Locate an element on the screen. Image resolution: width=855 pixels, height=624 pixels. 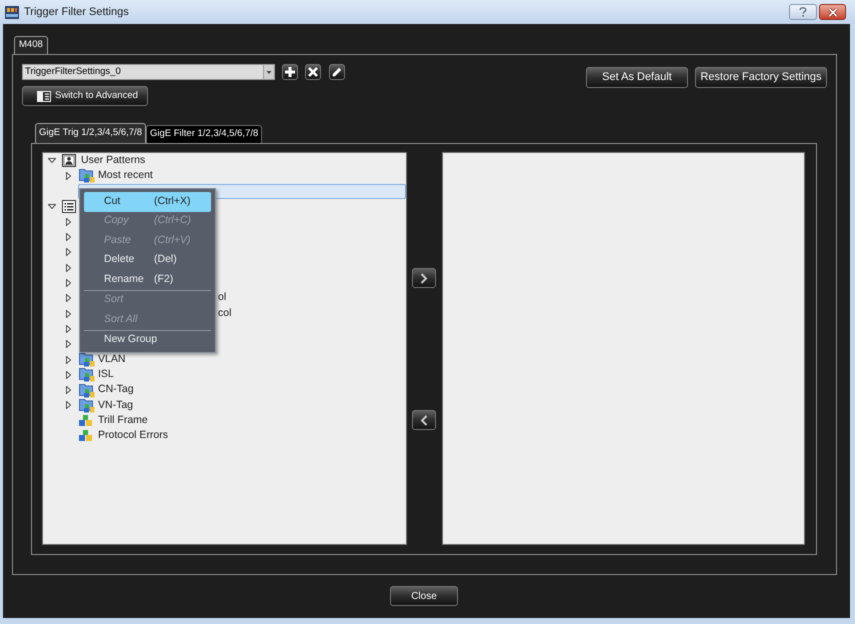
window-close-button is located at coordinates (832, 12).